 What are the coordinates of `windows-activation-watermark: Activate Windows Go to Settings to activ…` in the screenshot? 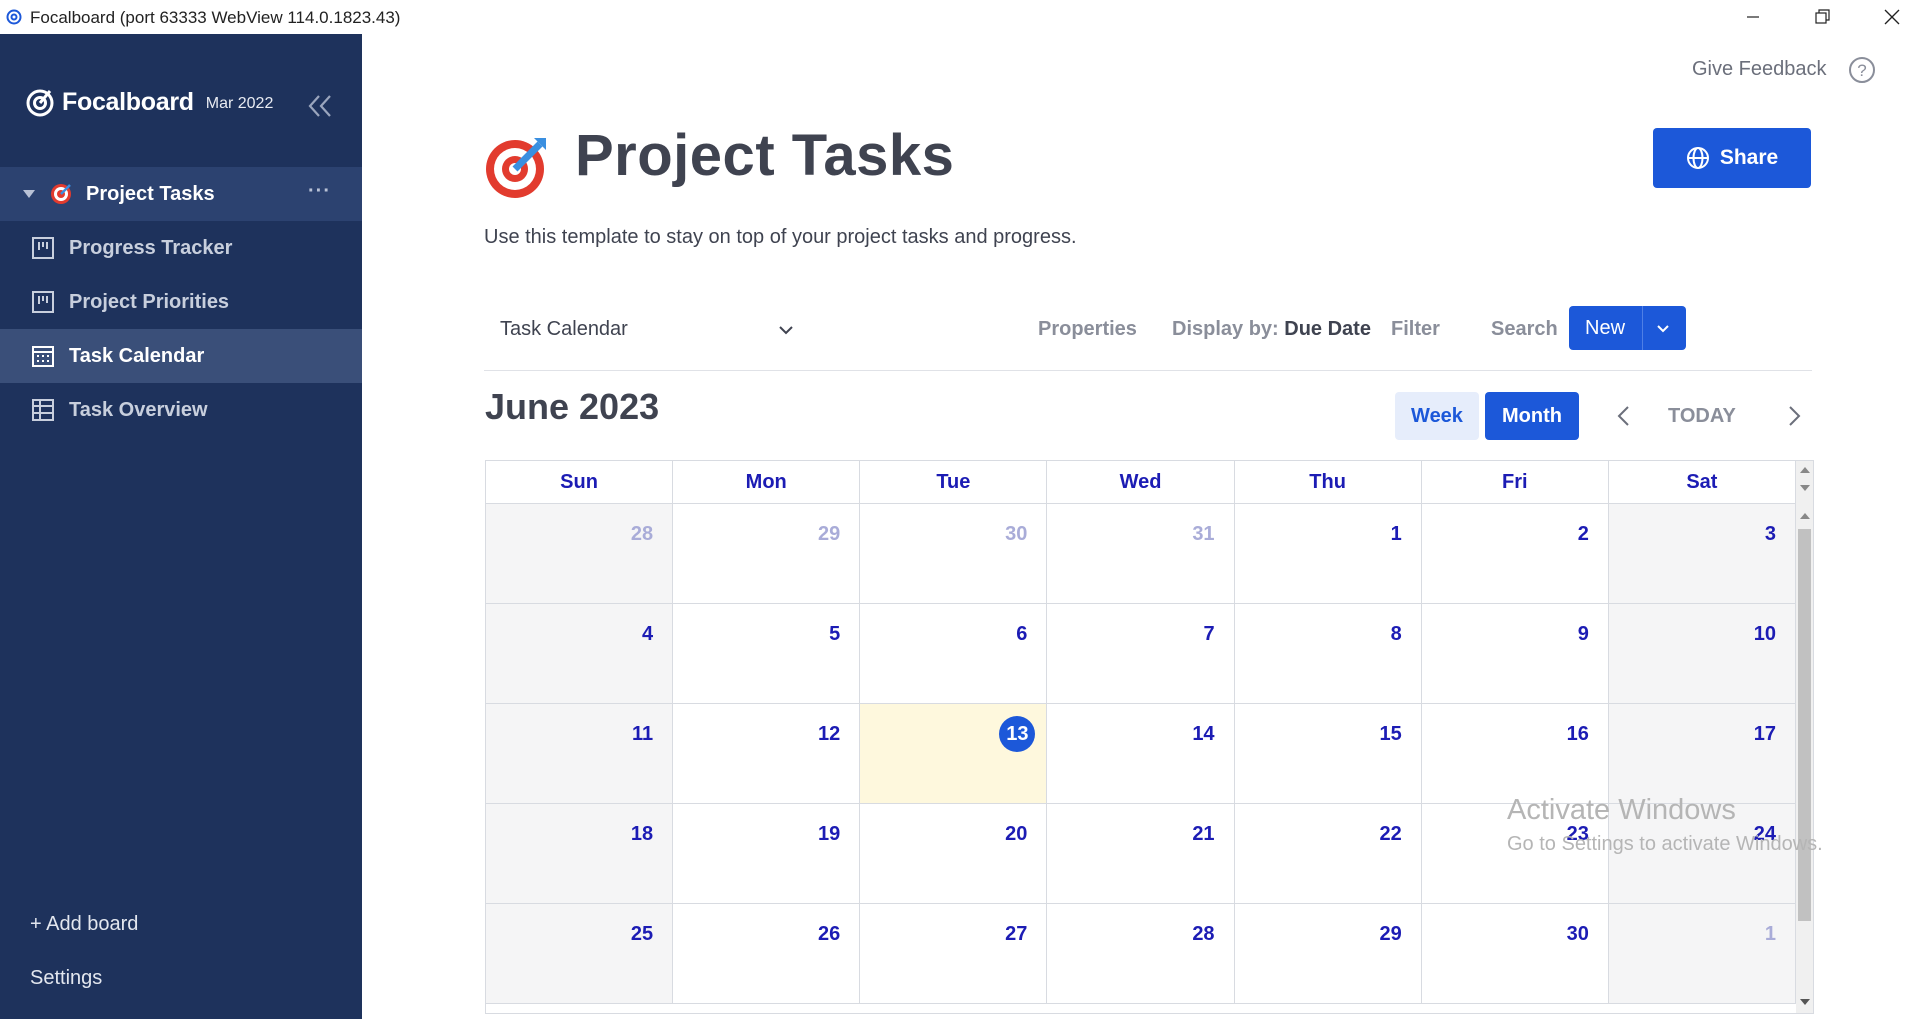 It's located at (1665, 825).